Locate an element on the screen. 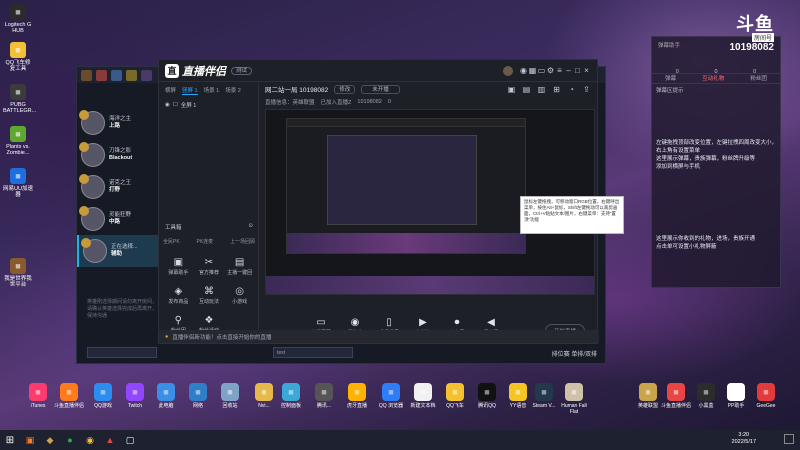 This screenshot has height=450, width=800. panel-label: 弹幕助手 is located at coordinates (669, 46).